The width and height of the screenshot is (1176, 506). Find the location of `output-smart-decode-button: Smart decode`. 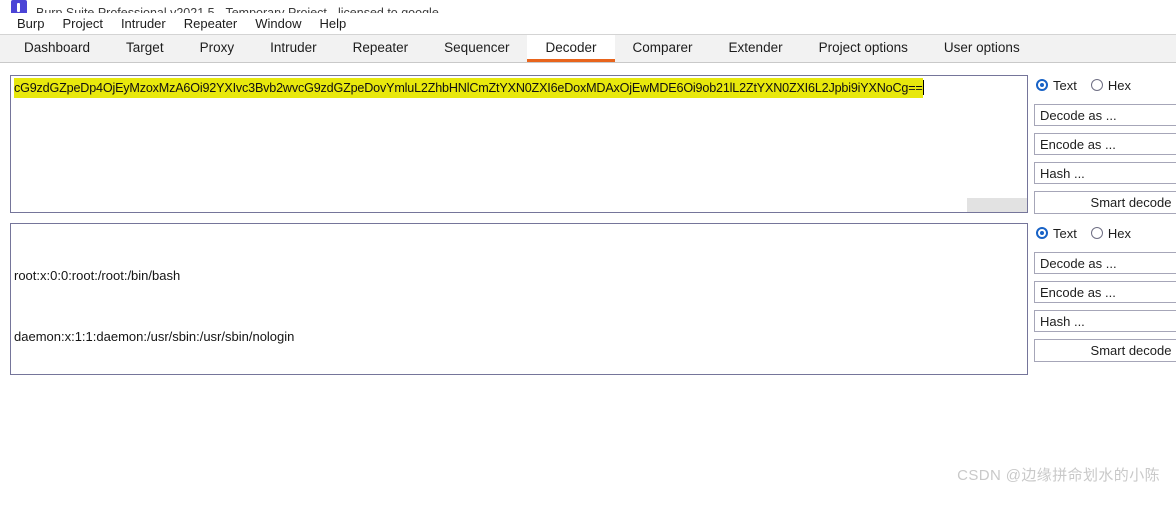

output-smart-decode-button: Smart decode is located at coordinates (1105, 350).